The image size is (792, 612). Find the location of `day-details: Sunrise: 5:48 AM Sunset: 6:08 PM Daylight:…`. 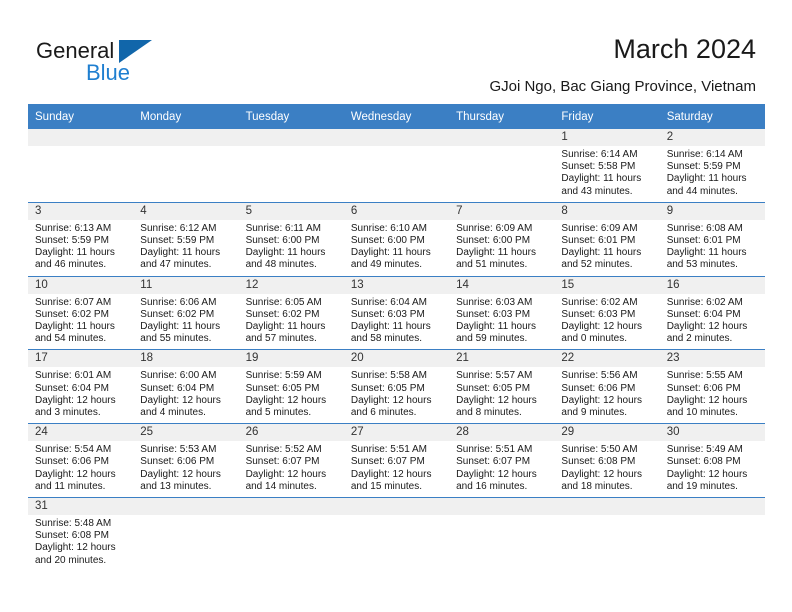

day-details: Sunrise: 5:48 AM Sunset: 6:08 PM Daylight:… is located at coordinates (80, 543).